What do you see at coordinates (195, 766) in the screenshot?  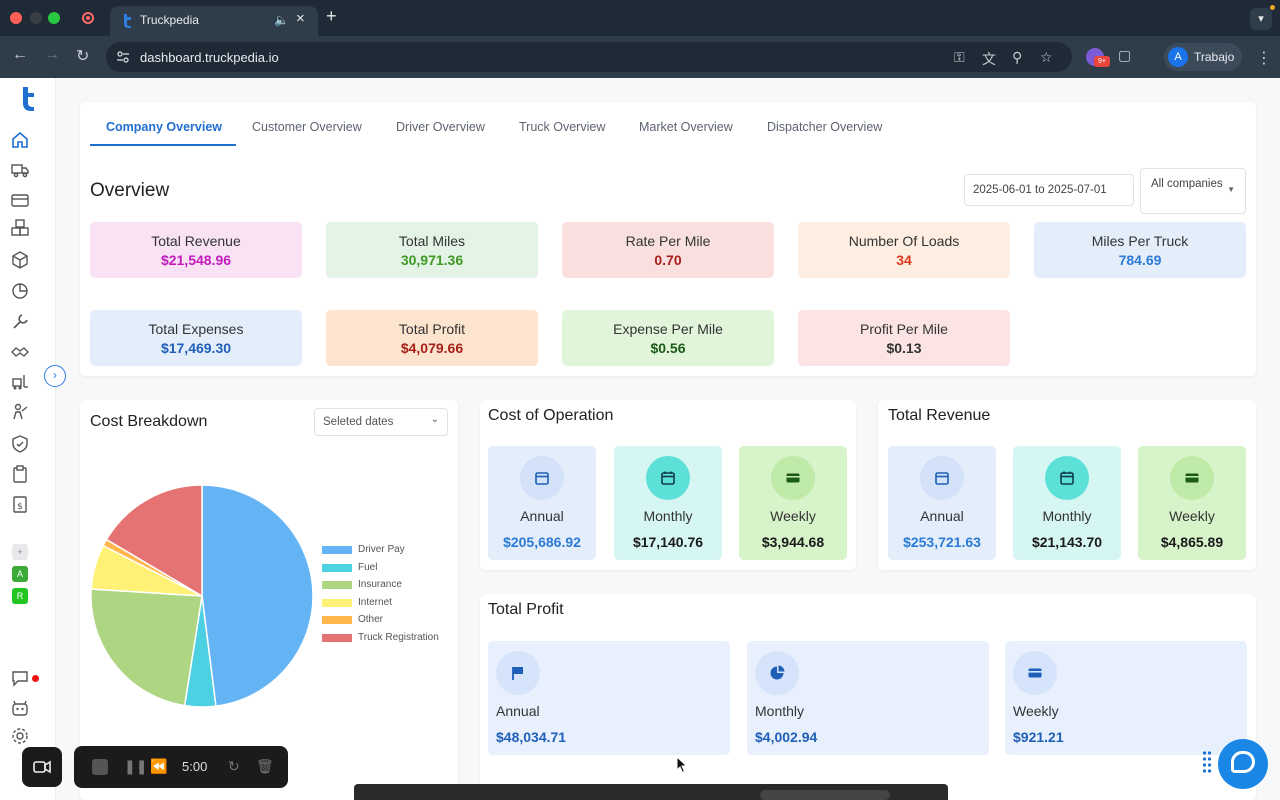 I see `recording-timer: 5:00` at bounding box center [195, 766].